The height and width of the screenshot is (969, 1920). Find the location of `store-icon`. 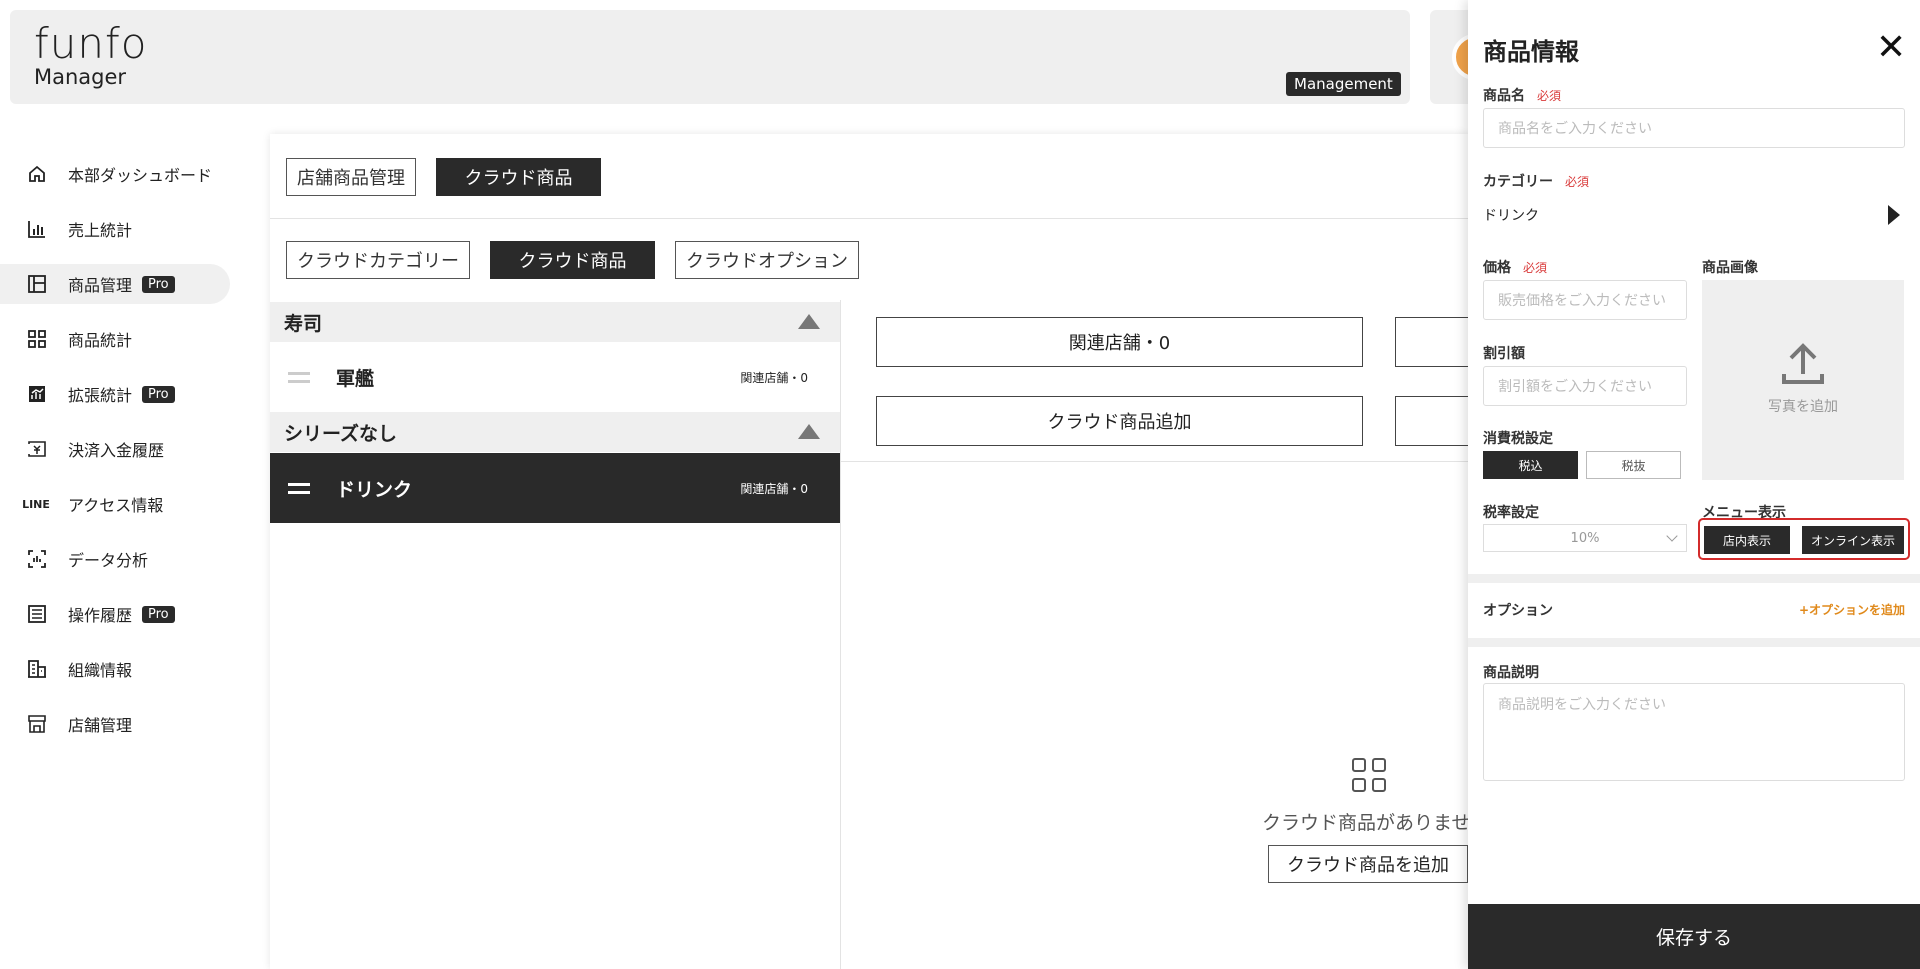

store-icon is located at coordinates (37, 724).